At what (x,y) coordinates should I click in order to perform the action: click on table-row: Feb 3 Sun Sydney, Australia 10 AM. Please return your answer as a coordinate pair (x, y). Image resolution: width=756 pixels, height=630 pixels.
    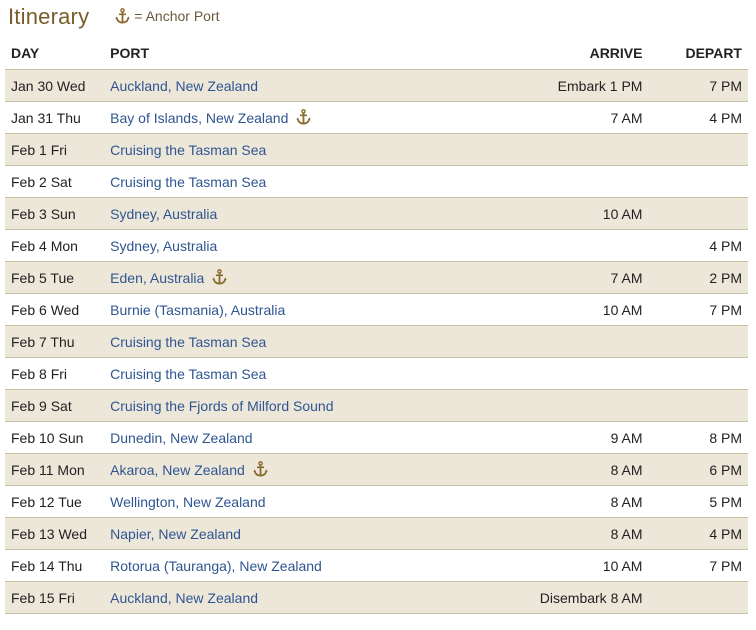
    Looking at the image, I should click on (376, 213).